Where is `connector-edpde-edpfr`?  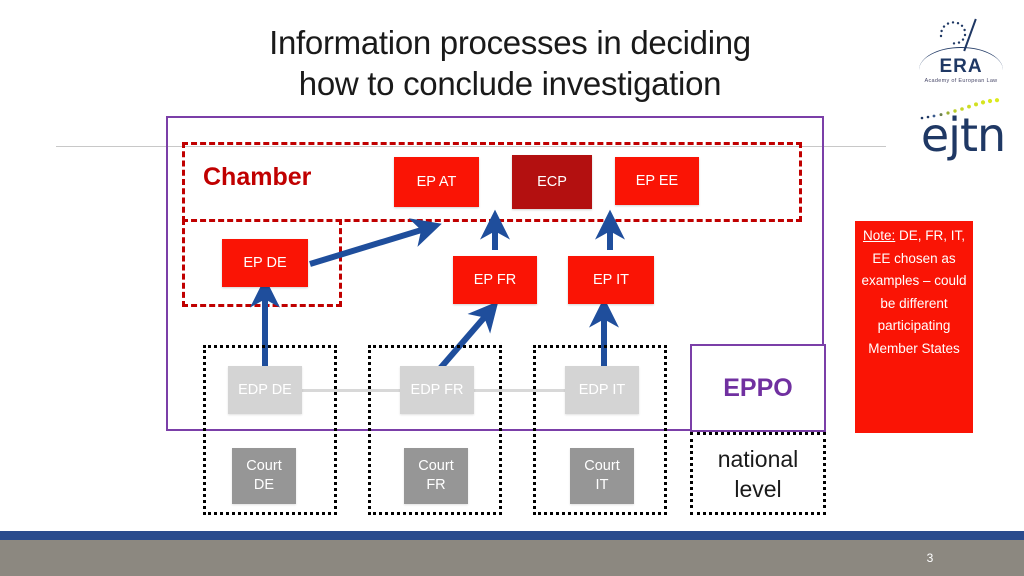
connector-edpde-edpfr is located at coordinates (351, 390).